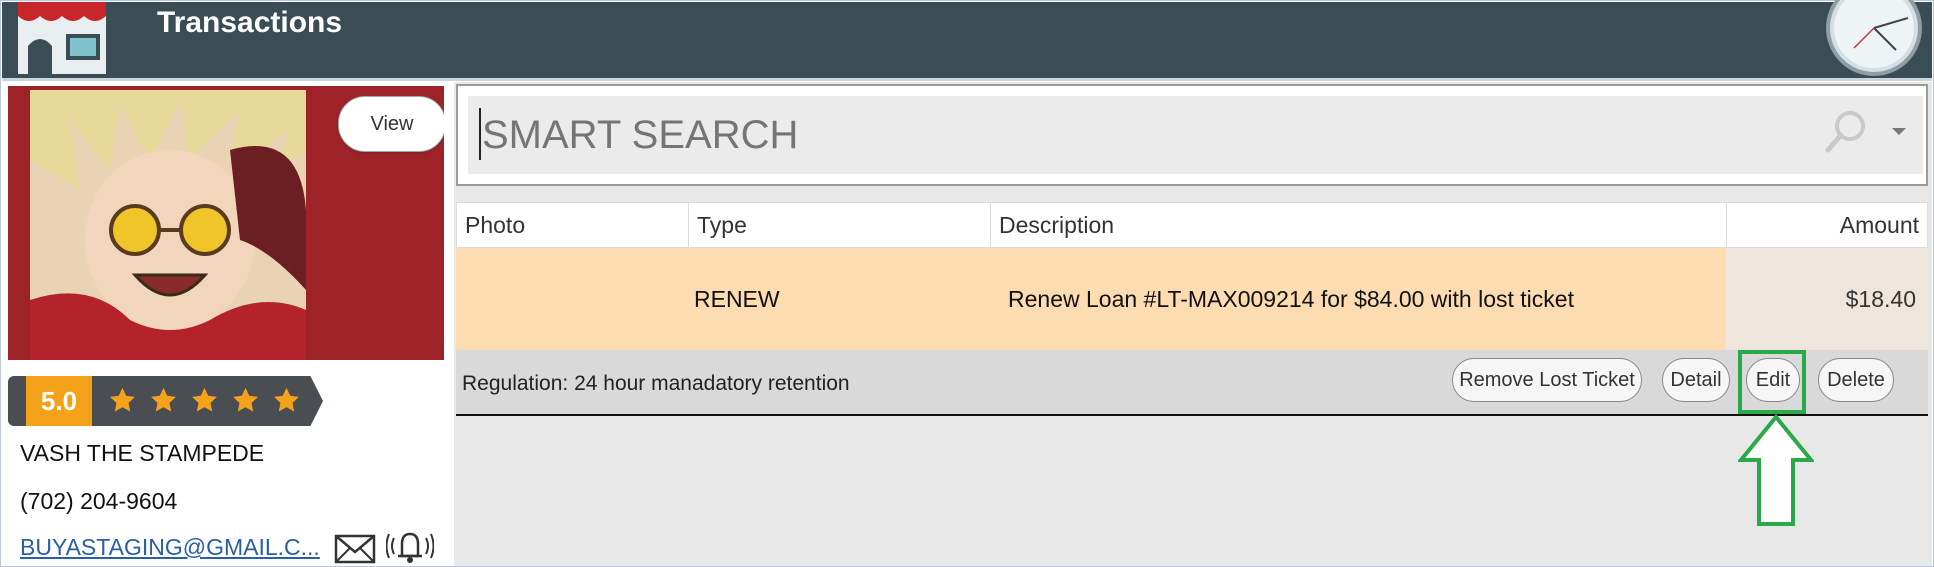  I want to click on remove-lost-ticket-button: Remove Lost Ticket, so click(1547, 380).